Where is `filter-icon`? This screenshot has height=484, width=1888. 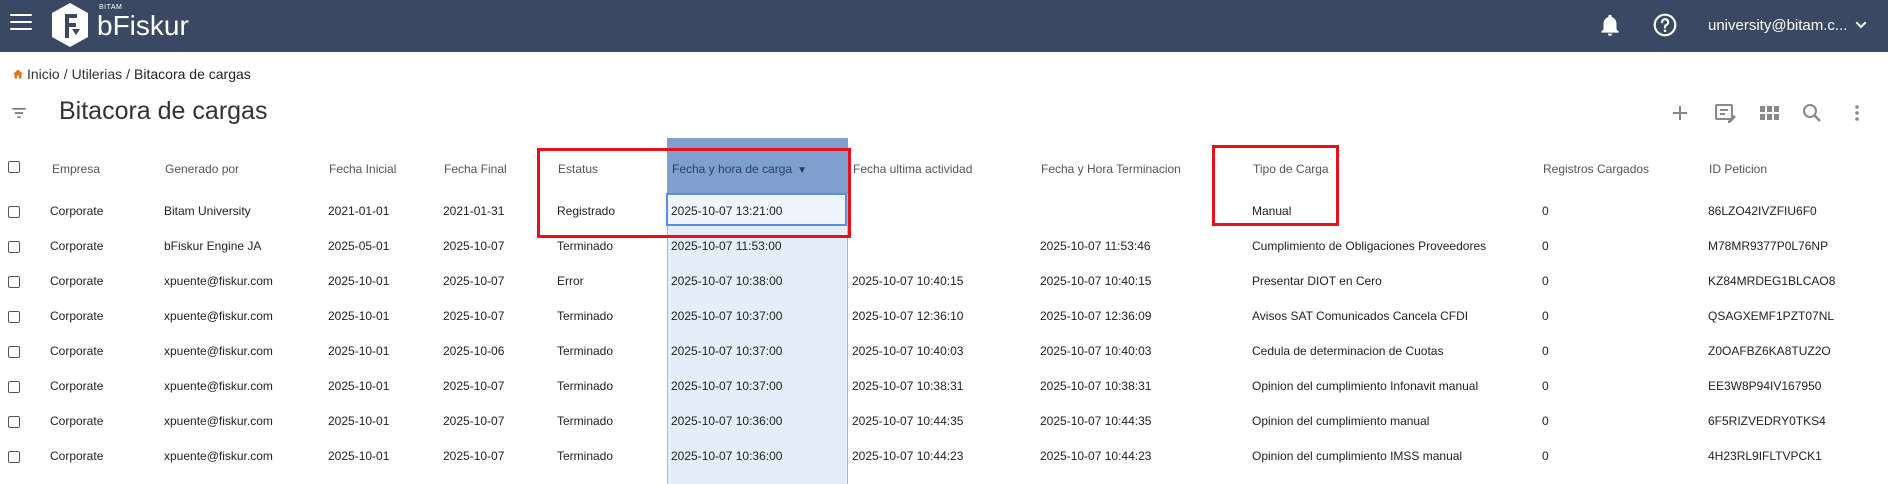
filter-icon is located at coordinates (19, 113).